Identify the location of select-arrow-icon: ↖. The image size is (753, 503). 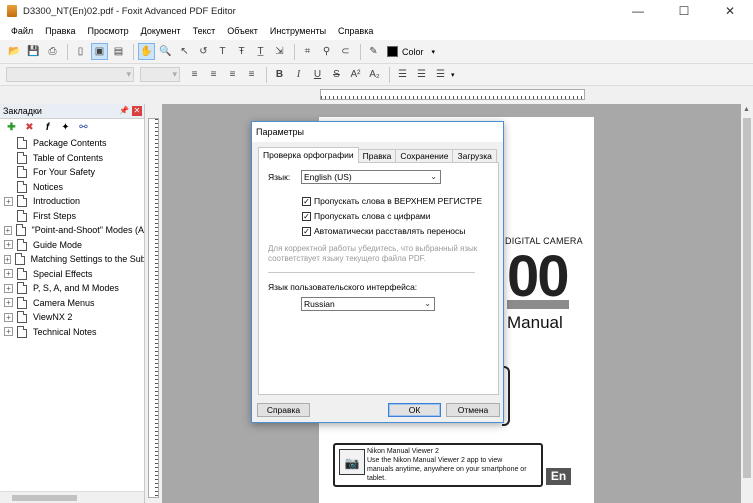
(184, 51).